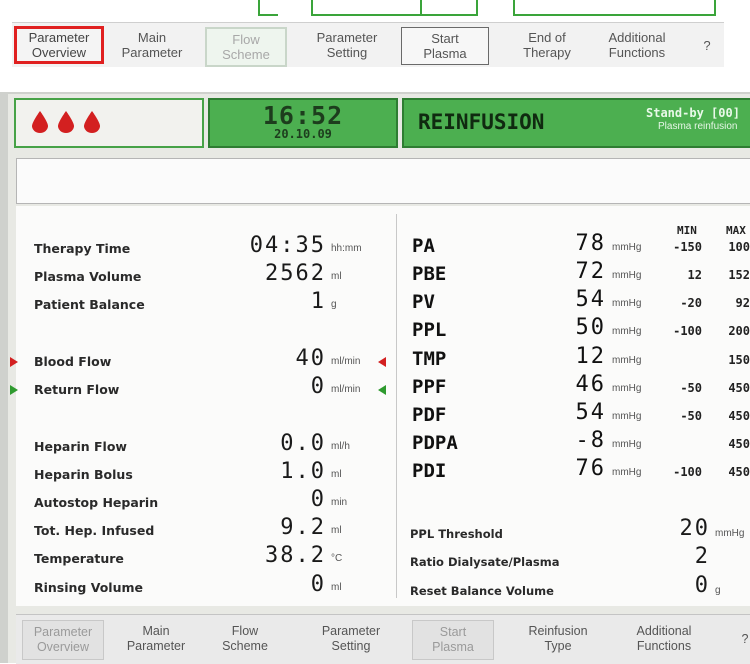 The width and height of the screenshot is (750, 664). I want to click on green-flow-arrow-icon, so click(382, 390).